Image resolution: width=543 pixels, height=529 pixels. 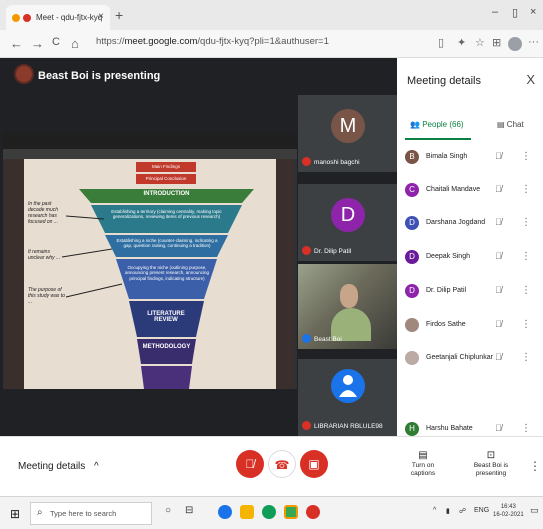 I want to click on list-item: H Harshu Bahate 🎙̸ ⋮, so click(x=470, y=425).